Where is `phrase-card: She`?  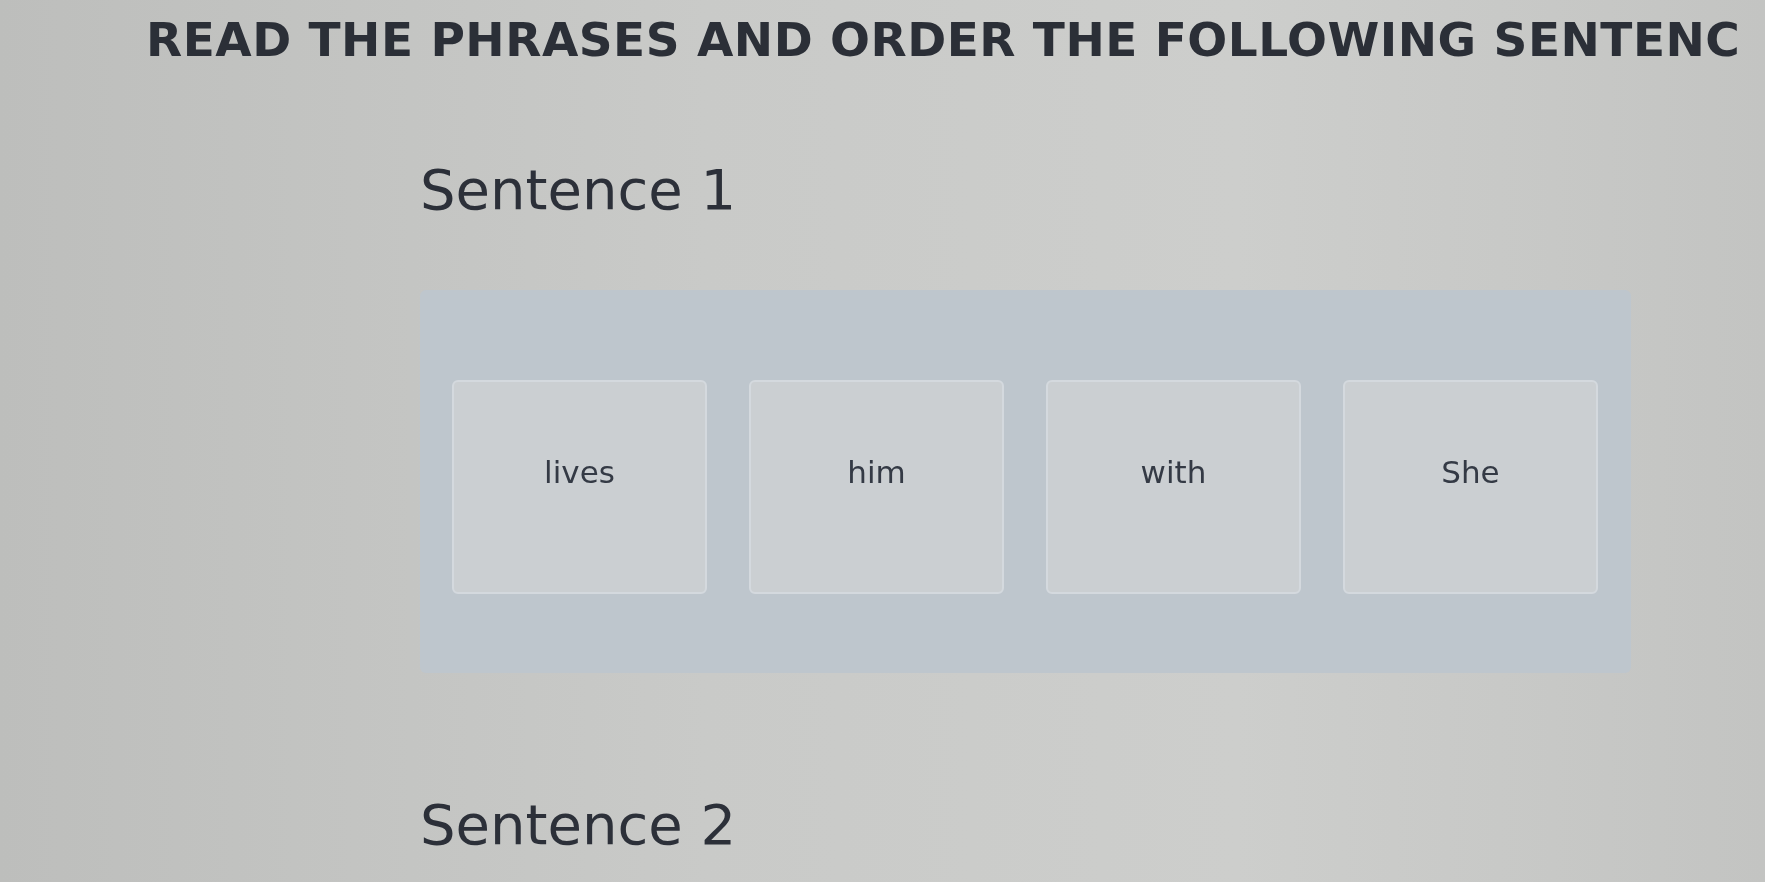
phrase-card: She is located at coordinates (1470, 487).